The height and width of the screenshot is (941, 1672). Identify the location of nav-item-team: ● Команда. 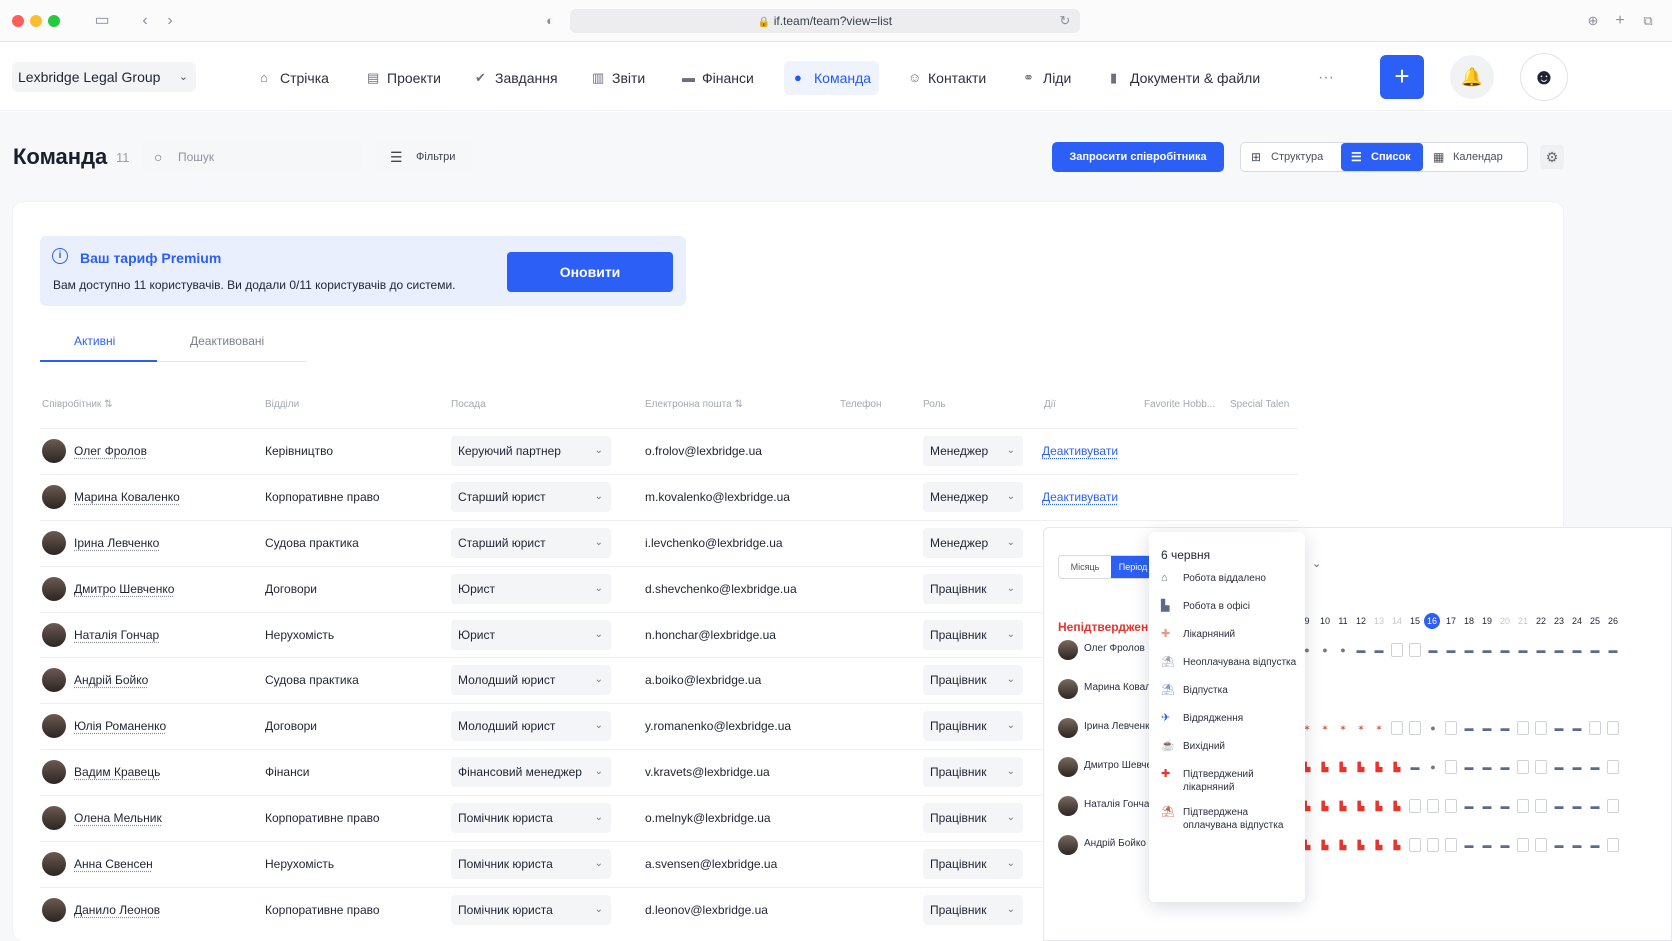
(832, 78).